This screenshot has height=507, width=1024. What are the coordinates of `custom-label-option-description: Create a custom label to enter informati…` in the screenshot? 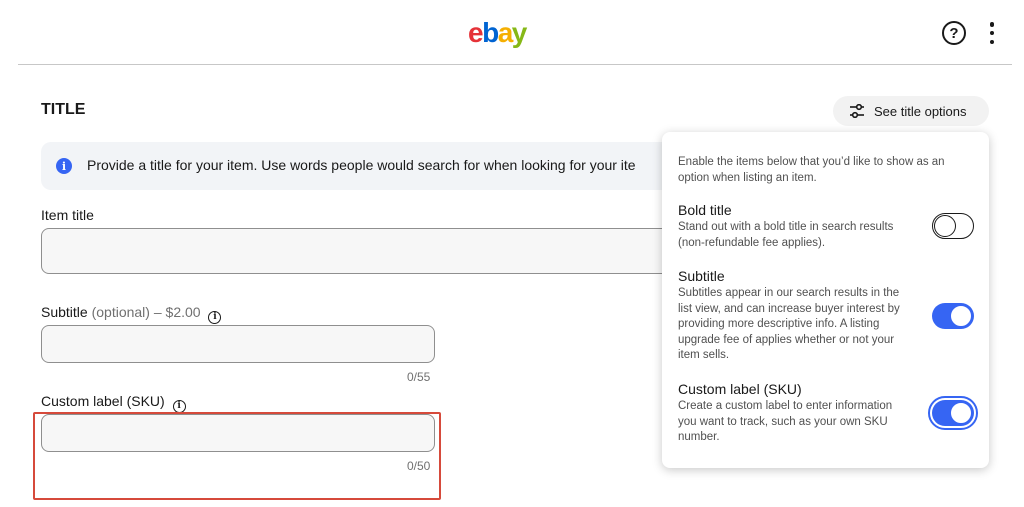 It's located at (785, 421).